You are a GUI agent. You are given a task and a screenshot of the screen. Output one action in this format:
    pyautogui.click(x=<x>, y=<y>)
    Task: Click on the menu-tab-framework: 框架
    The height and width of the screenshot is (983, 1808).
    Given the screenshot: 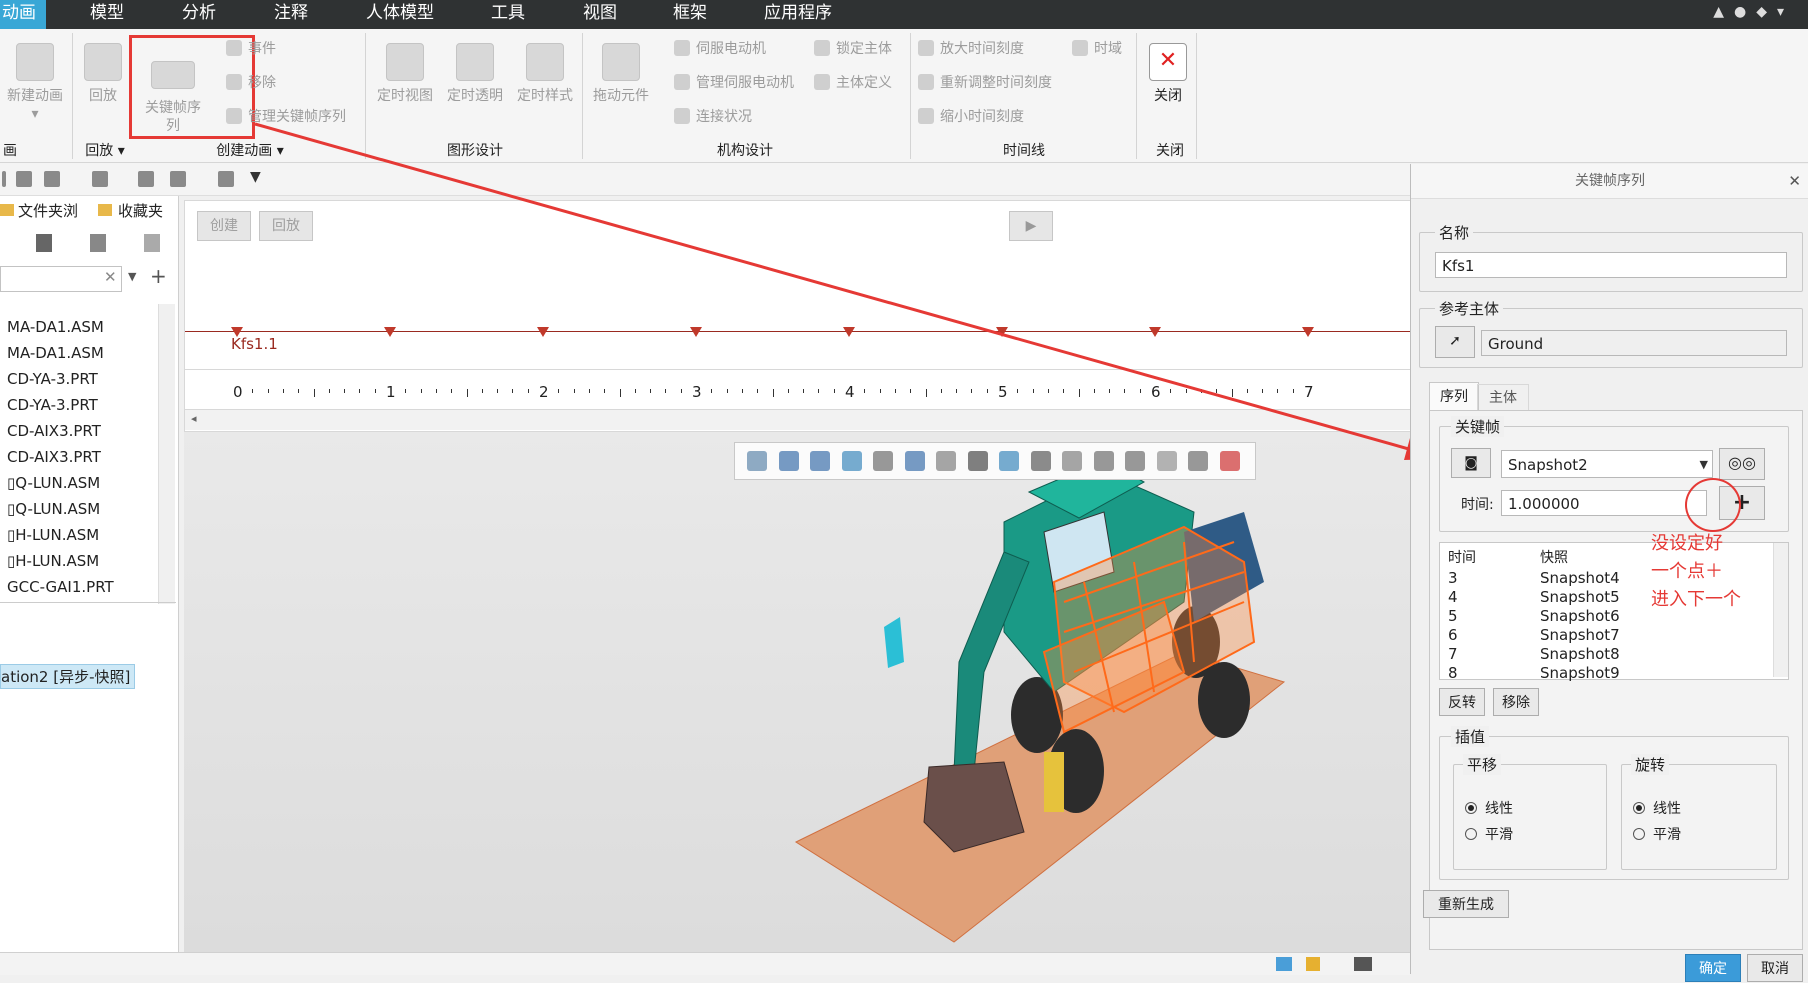 What is the action you would take?
    pyautogui.click(x=690, y=14)
    